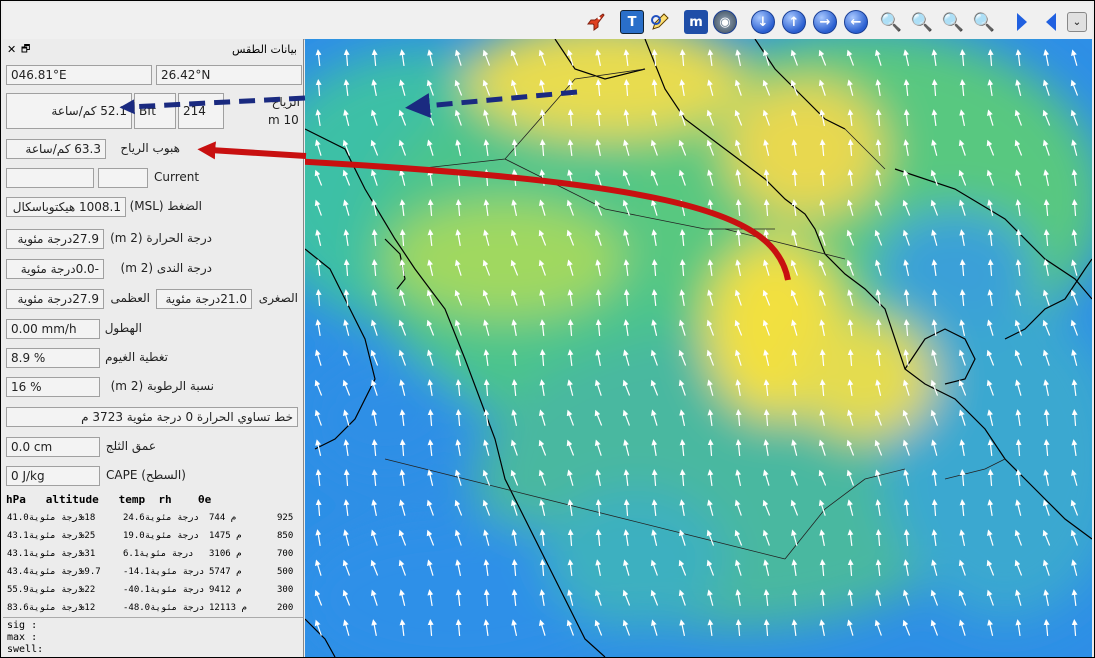 This screenshot has width=1095, height=658. I want to click on cape-row: 0 J/kg CAPE (السطح), so click(154, 476).